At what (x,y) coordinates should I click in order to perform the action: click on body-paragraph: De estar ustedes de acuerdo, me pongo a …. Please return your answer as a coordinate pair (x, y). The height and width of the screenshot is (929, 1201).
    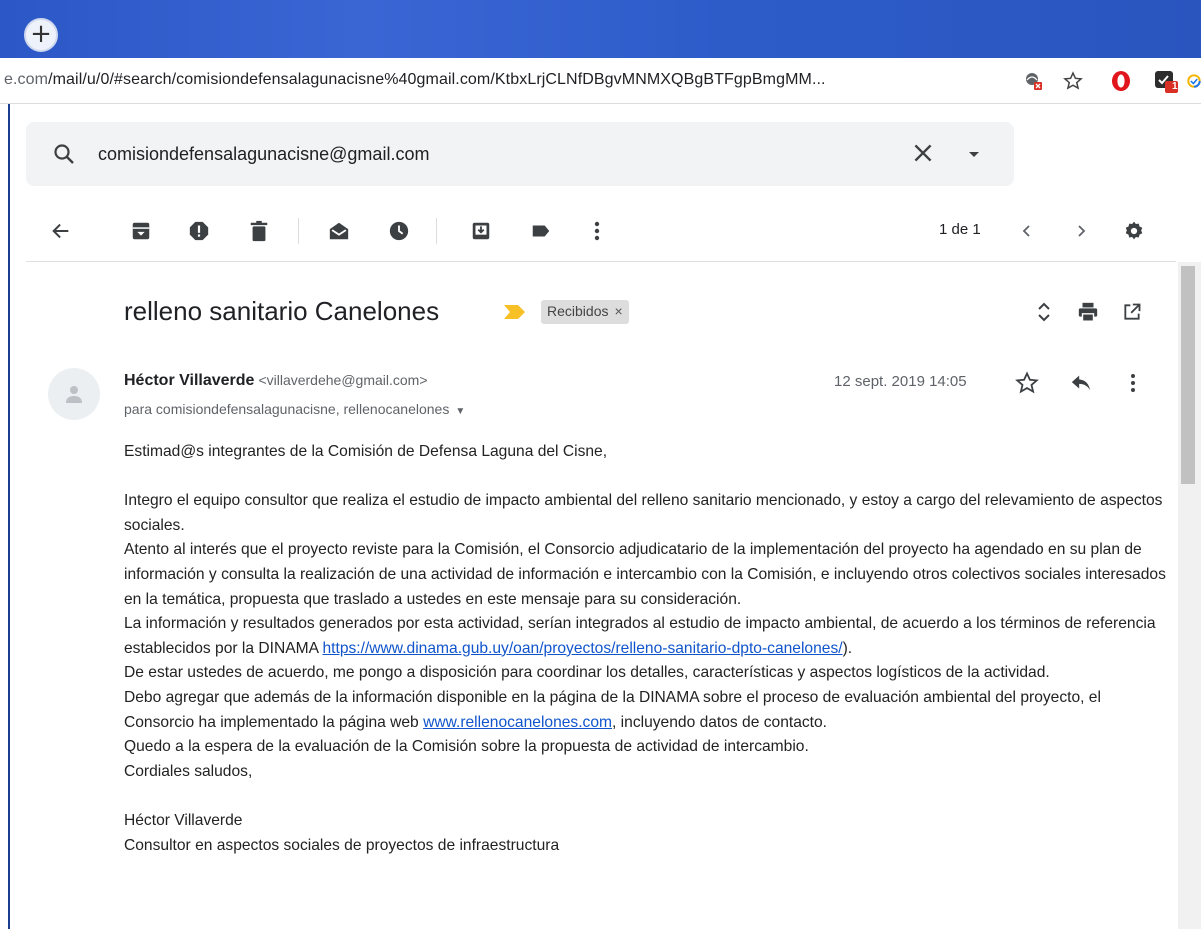
    Looking at the image, I should click on (587, 673).